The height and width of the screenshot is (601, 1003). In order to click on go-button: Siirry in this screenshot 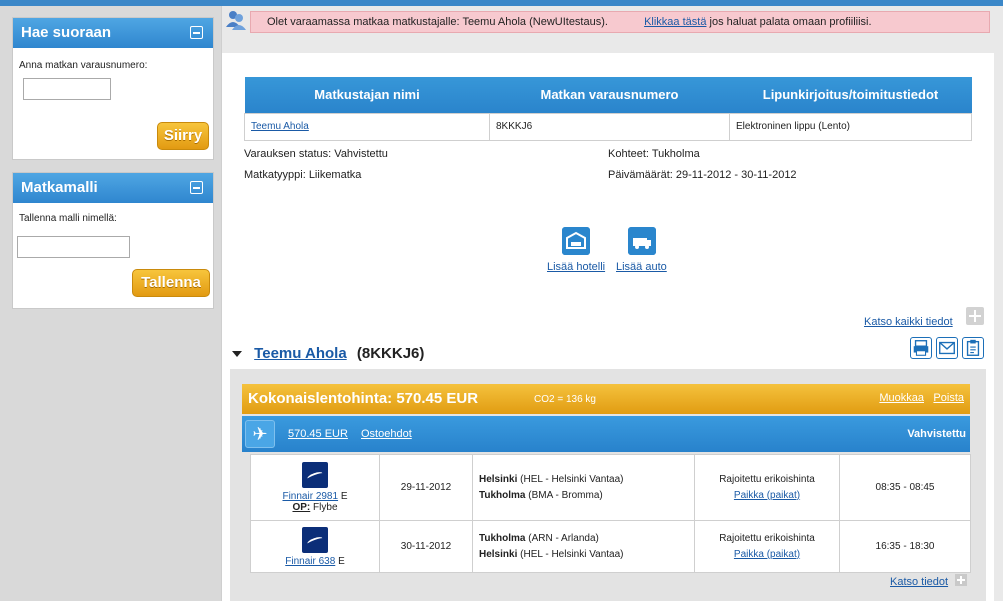, I will do `click(183, 136)`.